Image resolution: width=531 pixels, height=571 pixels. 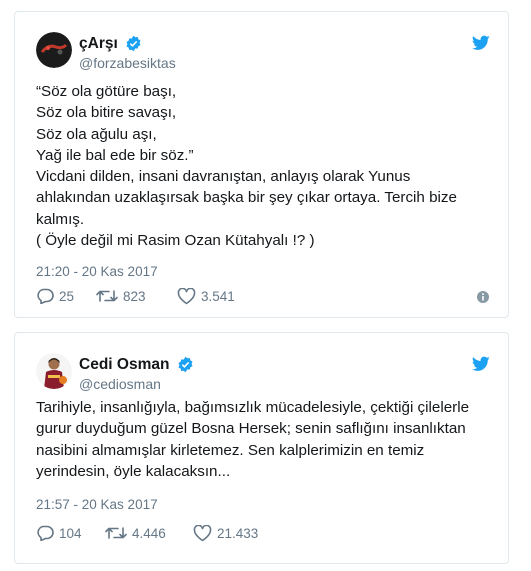 I want to click on like-count: 21.433, so click(x=238, y=533).